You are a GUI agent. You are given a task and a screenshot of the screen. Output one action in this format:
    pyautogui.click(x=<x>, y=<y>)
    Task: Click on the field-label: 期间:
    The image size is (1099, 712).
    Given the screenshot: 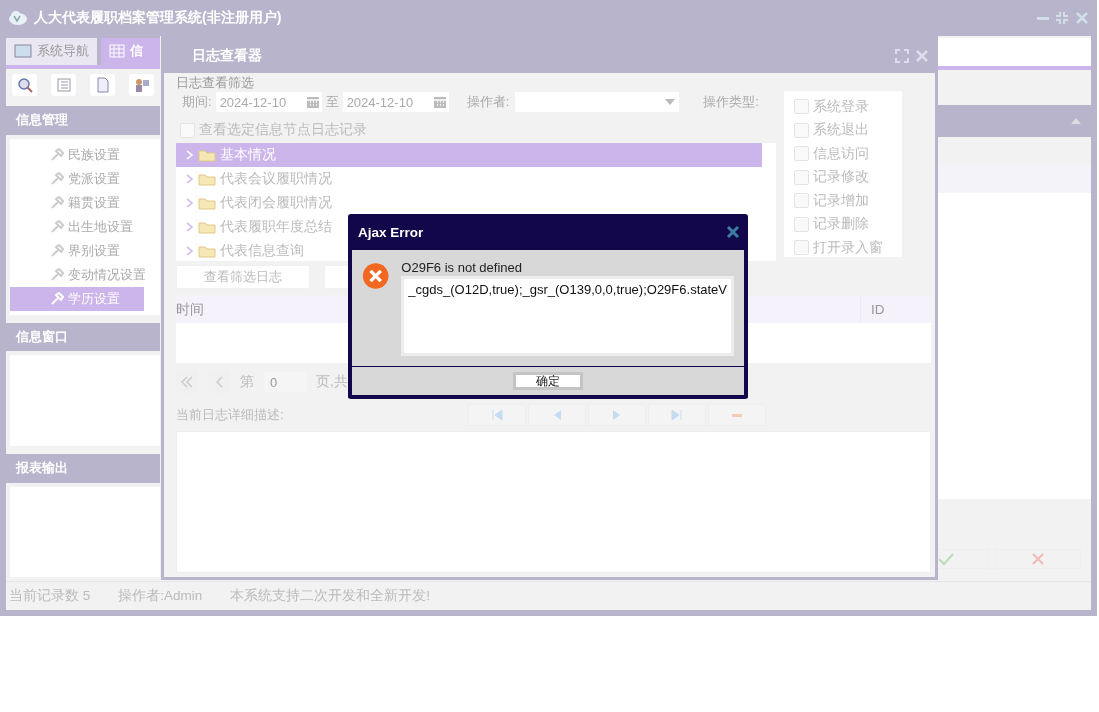 What is the action you would take?
    pyautogui.click(x=197, y=102)
    